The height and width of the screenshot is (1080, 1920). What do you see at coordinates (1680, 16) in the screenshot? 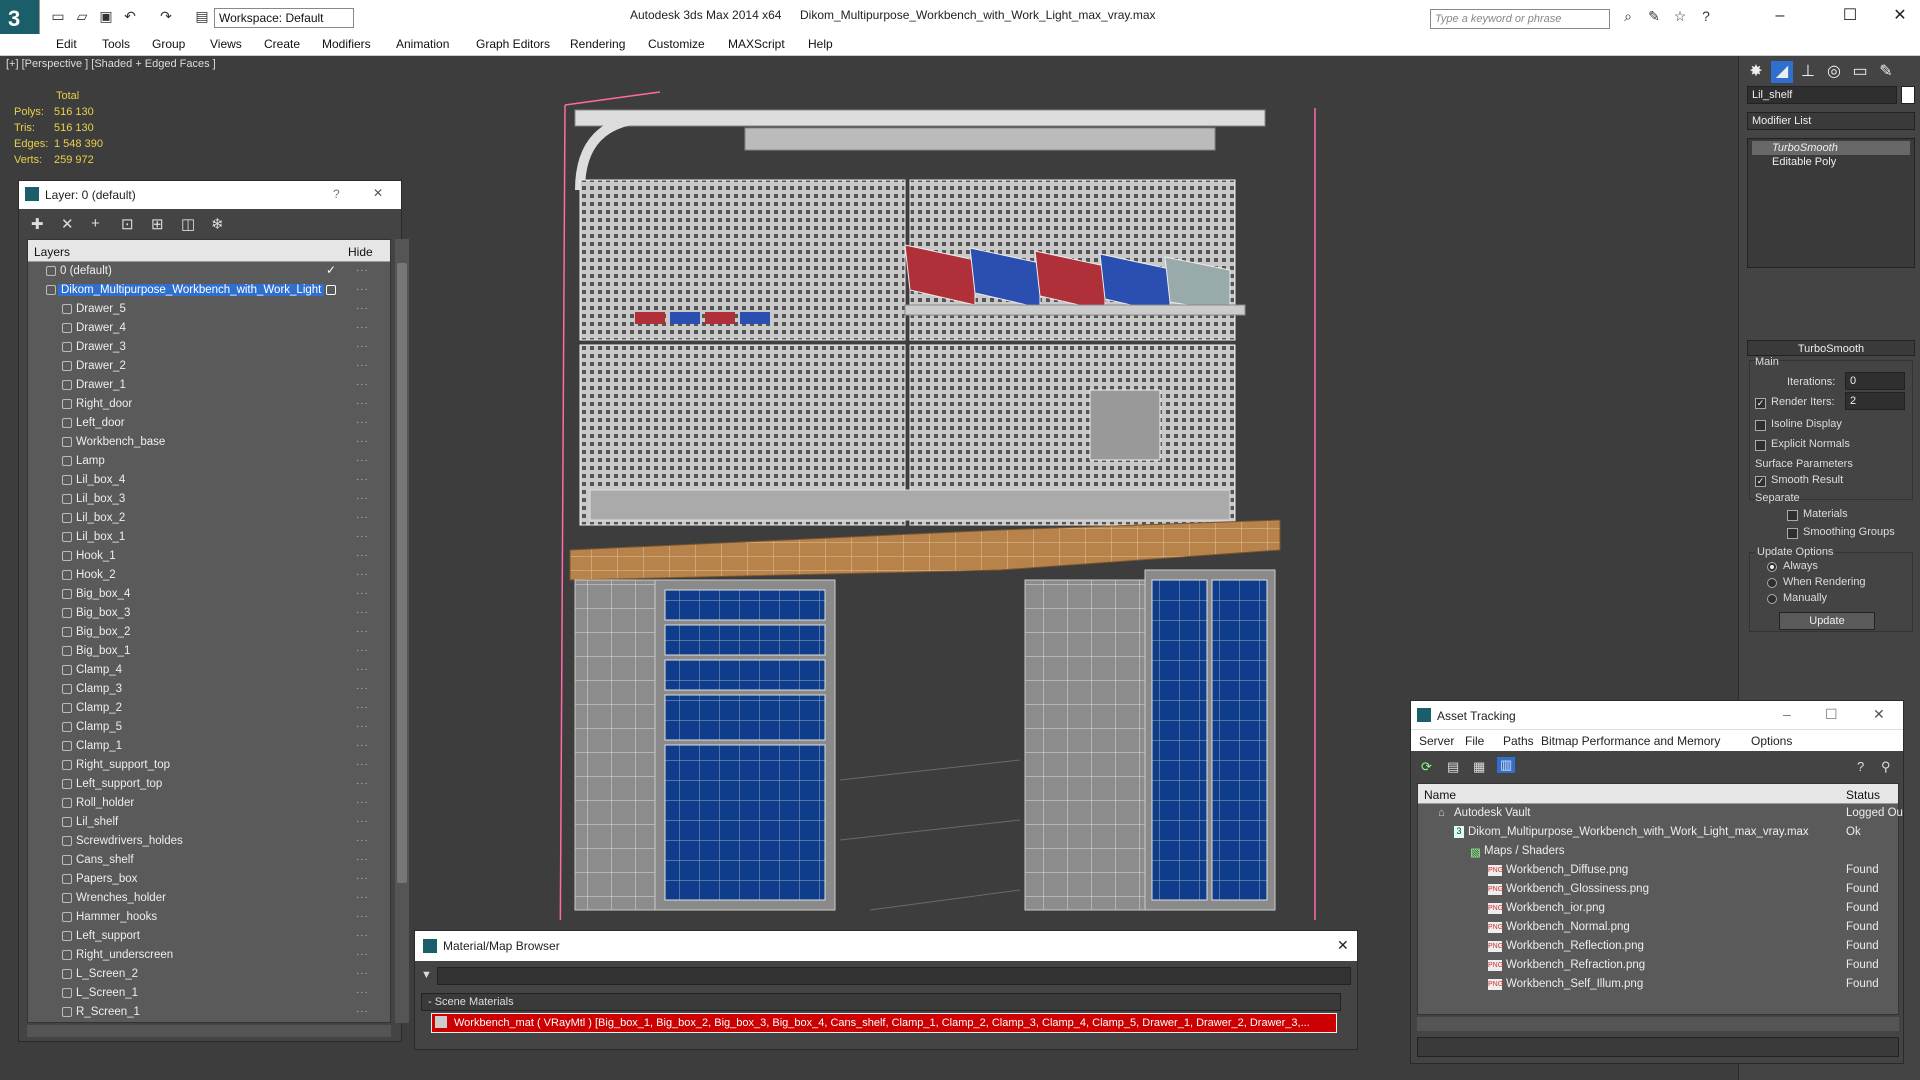
I see `favorites-icon: ☆` at bounding box center [1680, 16].